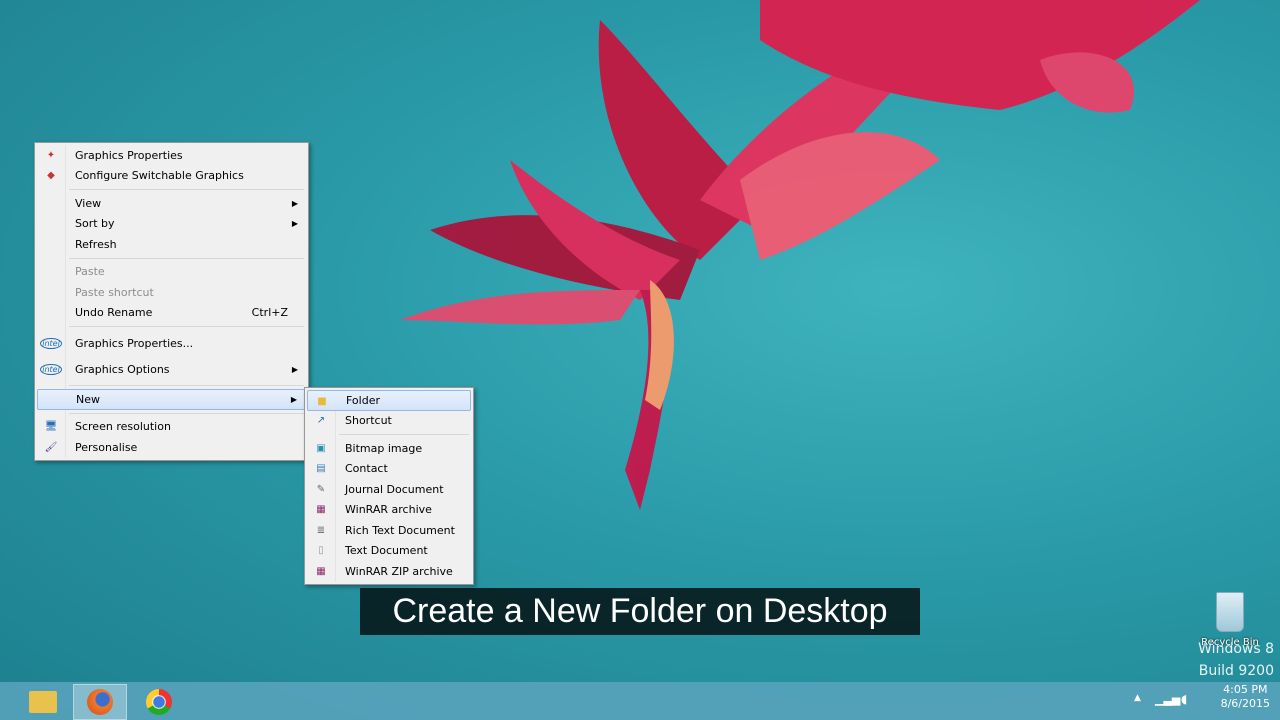 The height and width of the screenshot is (720, 1280). What do you see at coordinates (51, 175) in the screenshot?
I see `switchable-graphics-icon: ◆` at bounding box center [51, 175].